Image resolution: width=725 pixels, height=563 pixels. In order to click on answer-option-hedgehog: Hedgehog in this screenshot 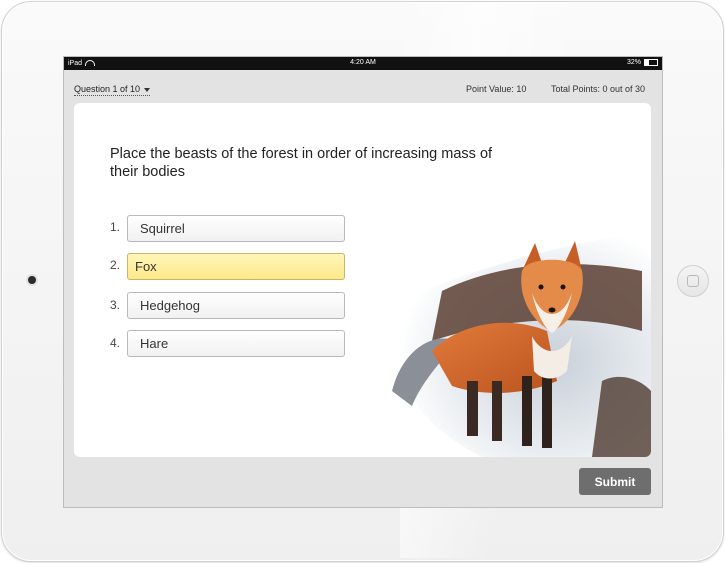, I will do `click(236, 305)`.